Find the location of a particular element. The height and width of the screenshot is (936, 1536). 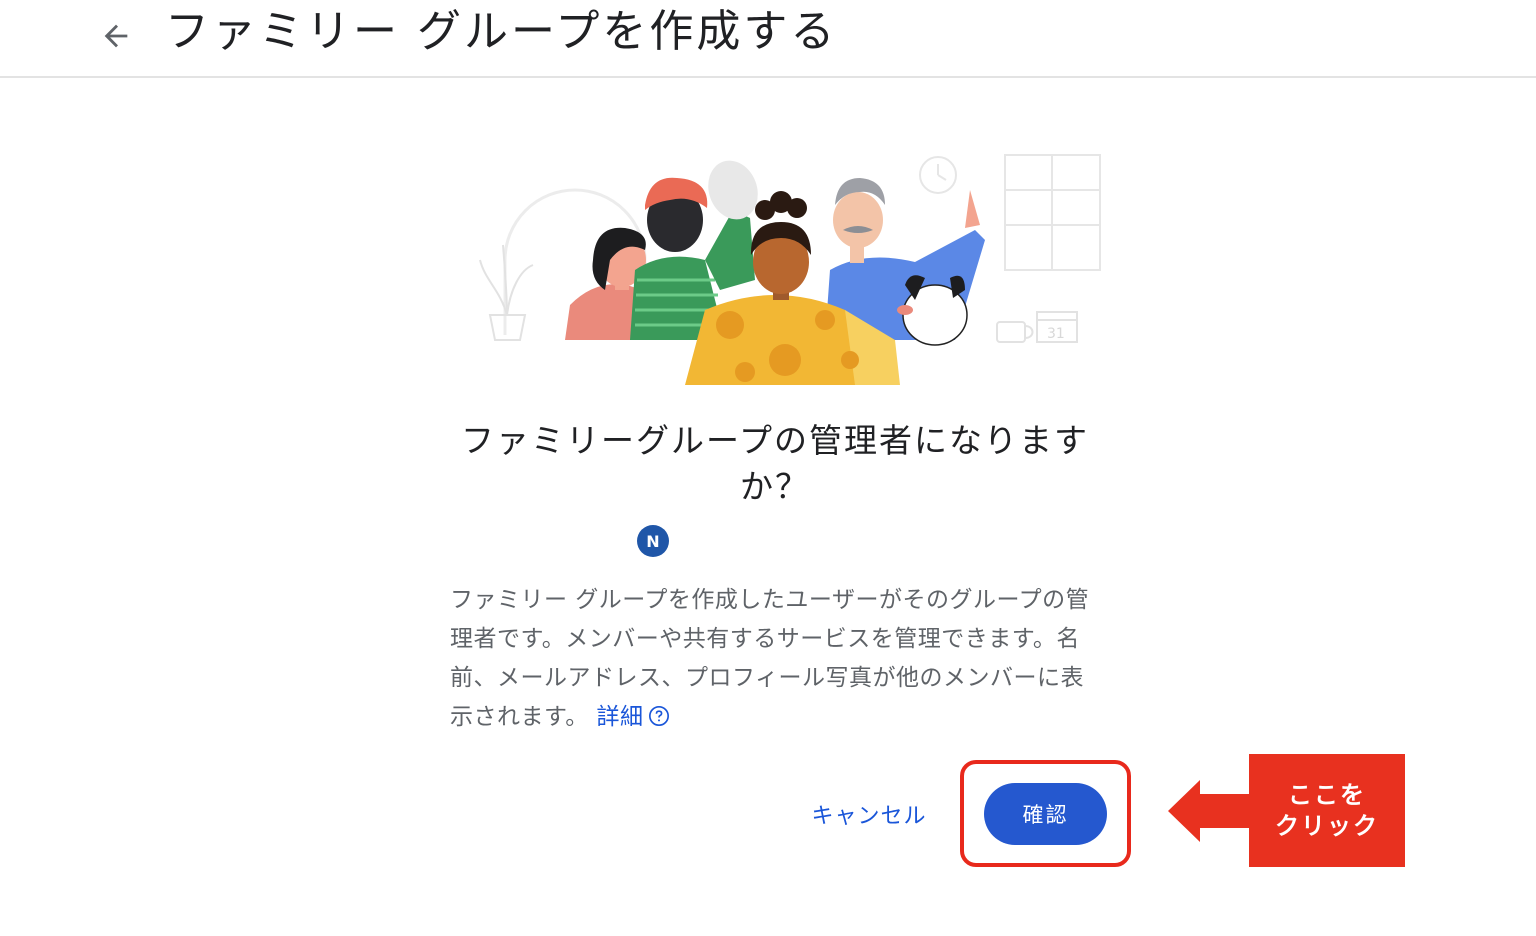

help-circle-icon is located at coordinates (658, 716).